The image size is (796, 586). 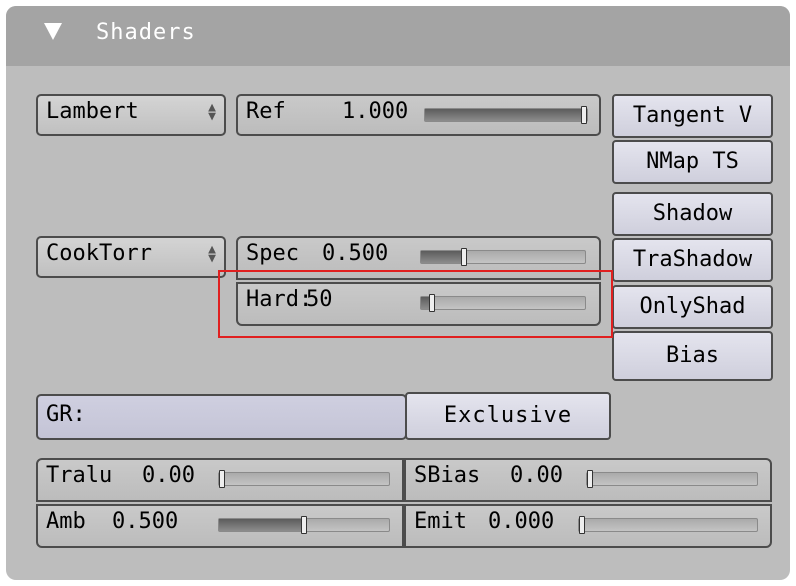 I want to click on emit-label: Emit, so click(x=440, y=521).